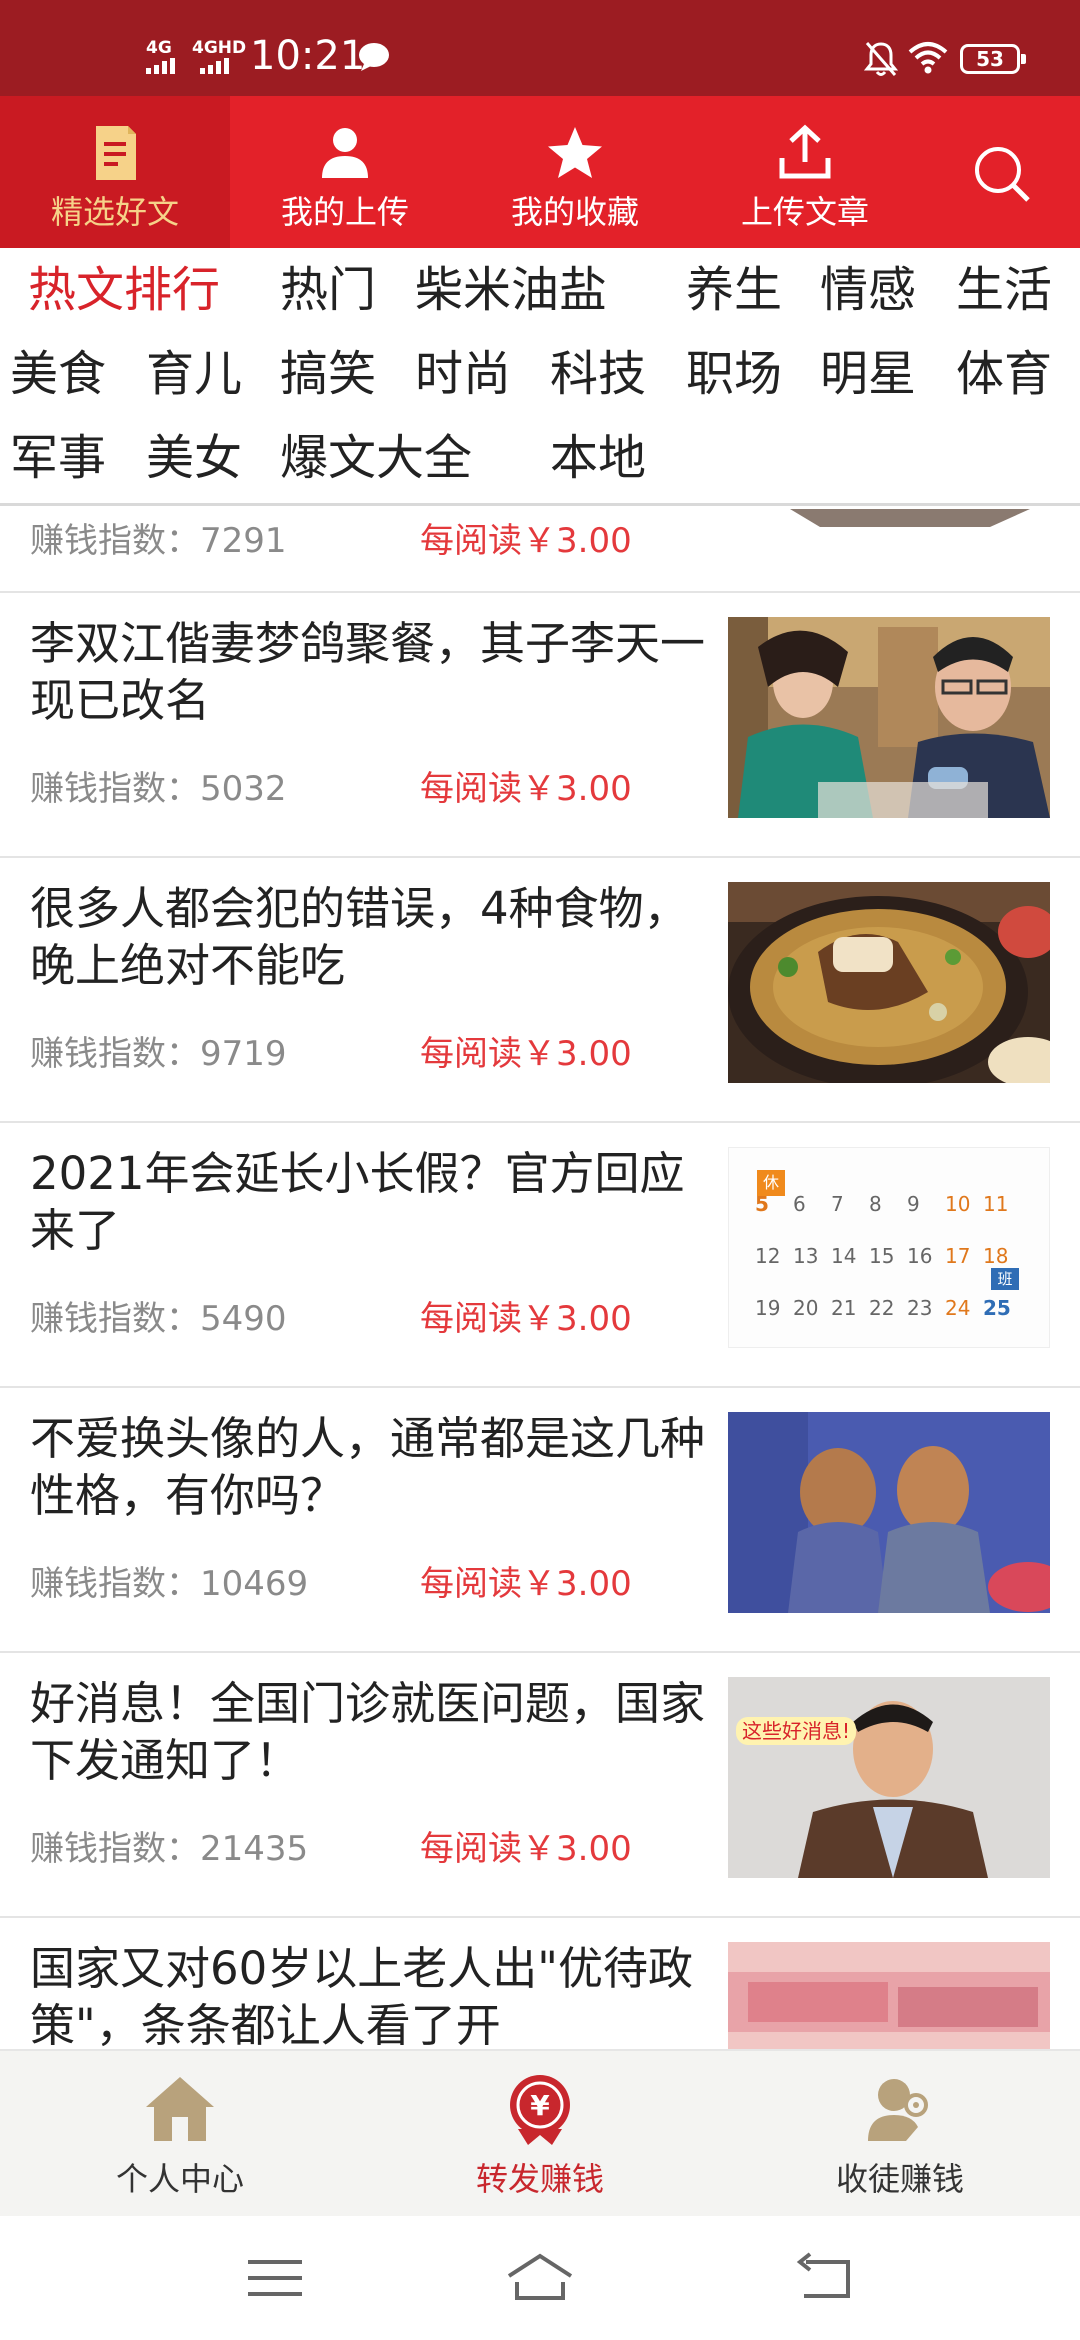 The image size is (1080, 2340). Describe the element at coordinates (374, 57) in the screenshot. I see `message-icon` at that location.